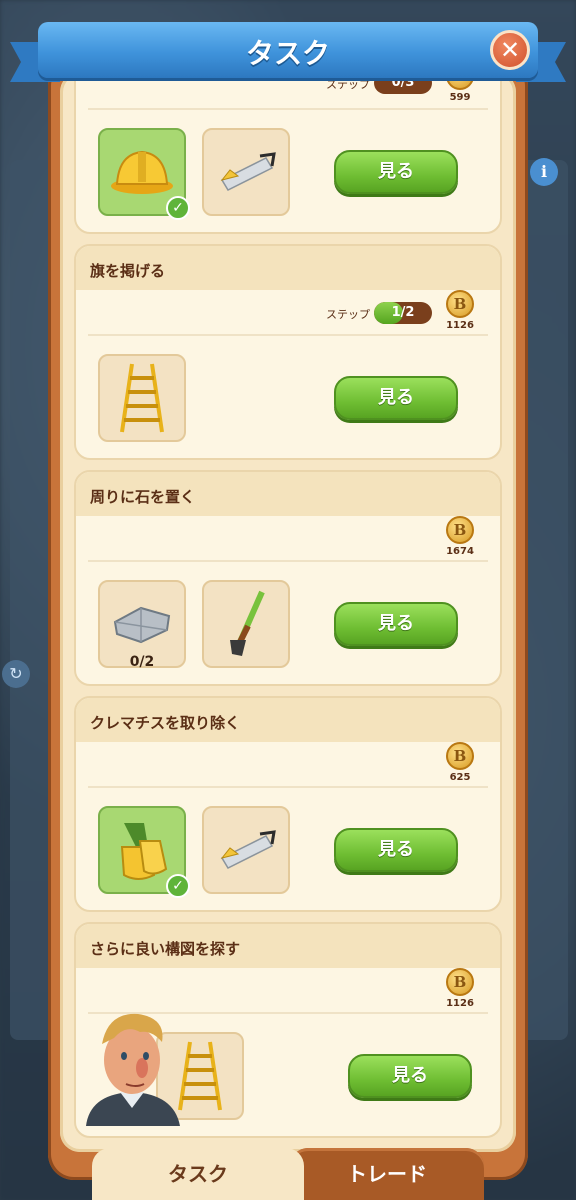 The width and height of the screenshot is (576, 1200). What do you see at coordinates (288, 720) in the screenshot?
I see `task-title: クレマチスを取り除く` at bounding box center [288, 720].